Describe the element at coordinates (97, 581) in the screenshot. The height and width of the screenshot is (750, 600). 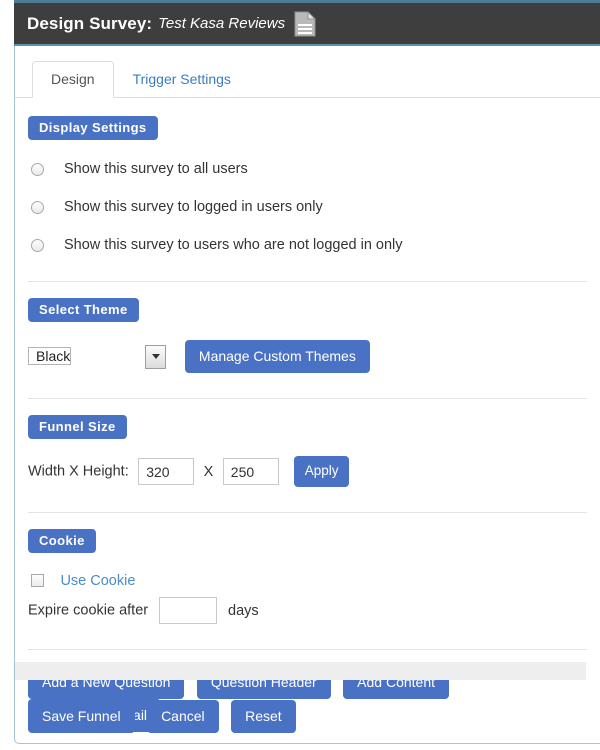
I see `use-cookie-label: Use Cookie` at that location.